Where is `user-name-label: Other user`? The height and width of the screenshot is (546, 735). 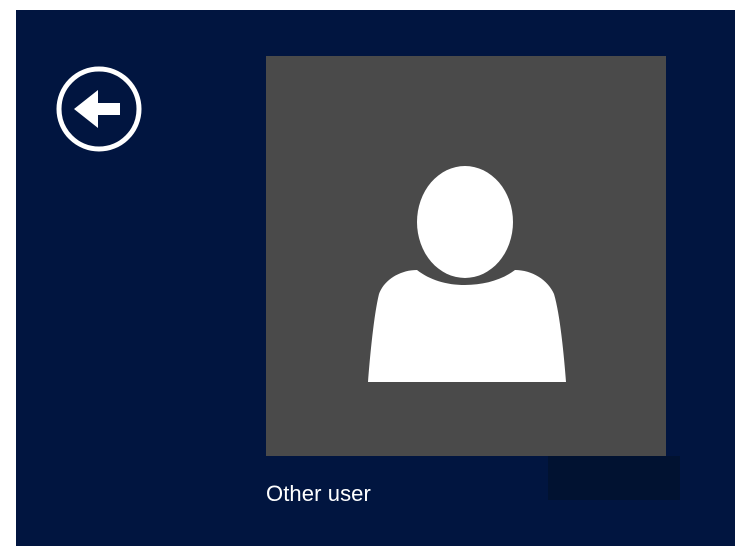 user-name-label: Other user is located at coordinates (318, 493).